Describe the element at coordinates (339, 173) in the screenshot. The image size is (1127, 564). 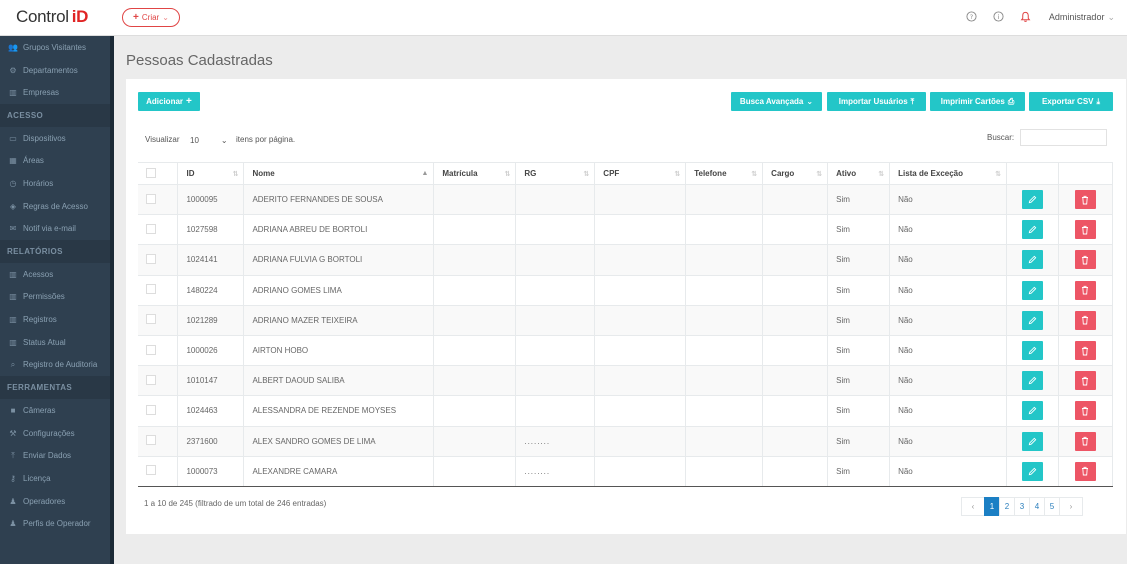
I see `col-name: Nome ▲` at that location.